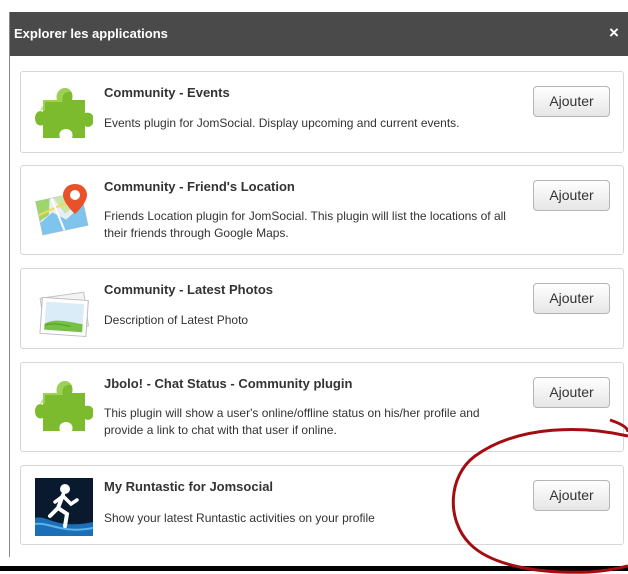  What do you see at coordinates (314, 568) in the screenshot?
I see `bottom-border-line` at bounding box center [314, 568].